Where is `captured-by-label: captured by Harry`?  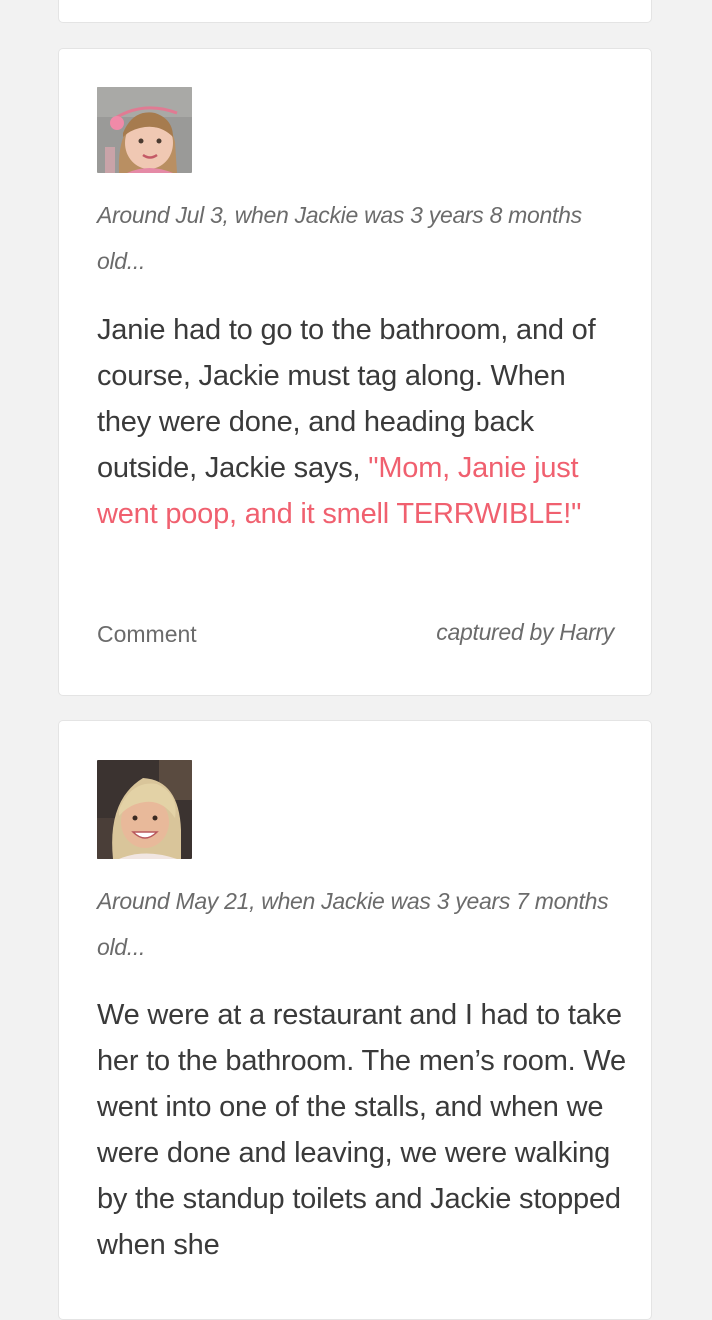
captured-by-label: captured by Harry is located at coordinates (525, 632).